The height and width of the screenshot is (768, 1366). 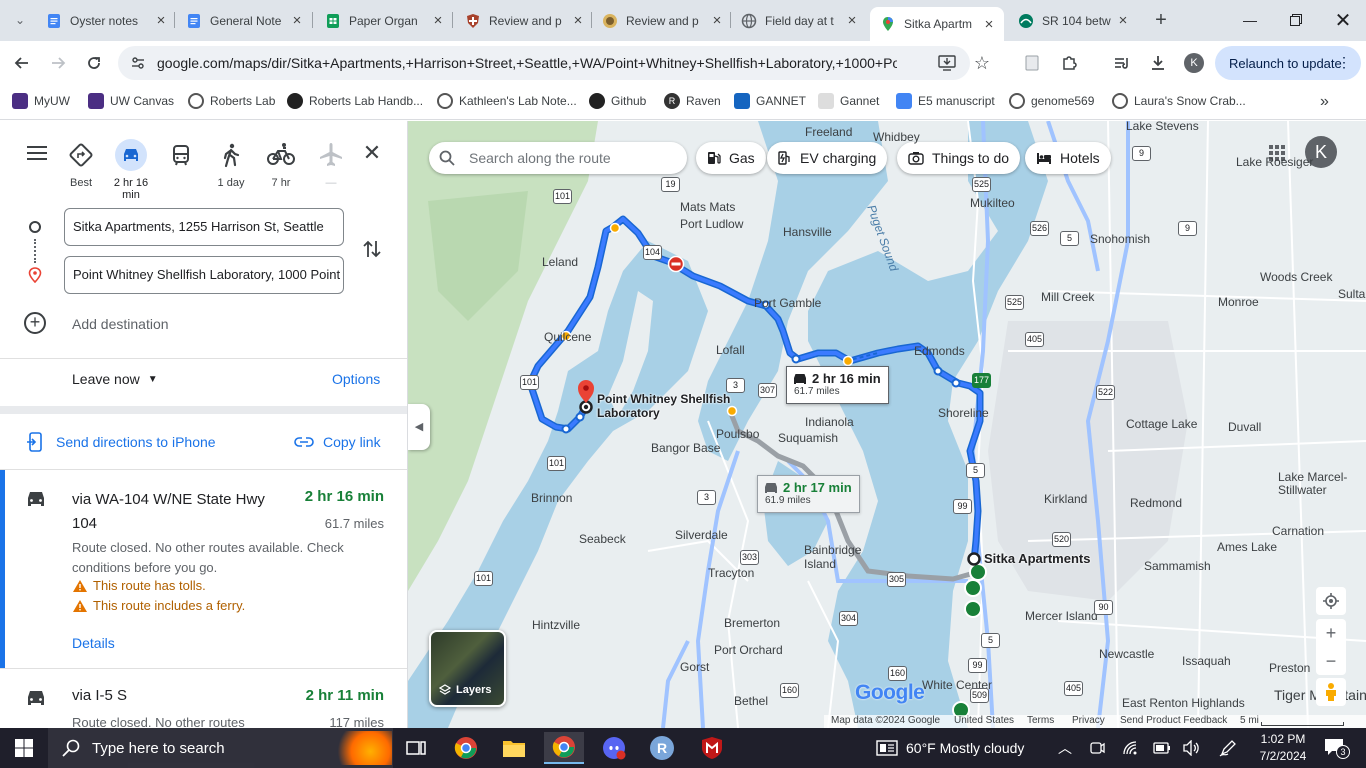 I want to click on swap-directions-icon, so click(x=372, y=249).